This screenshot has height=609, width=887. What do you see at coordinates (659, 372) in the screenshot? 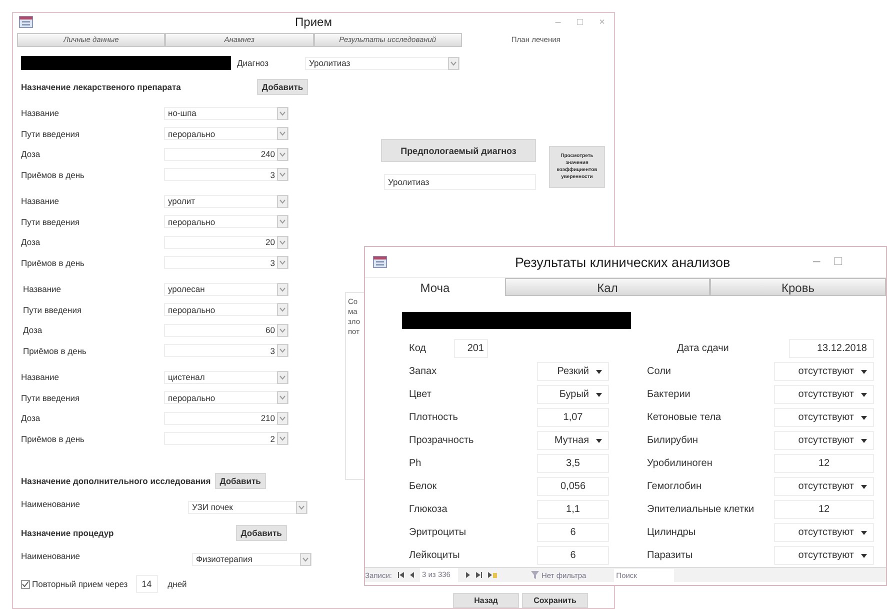
I see `field-label: Соли` at bounding box center [659, 372].